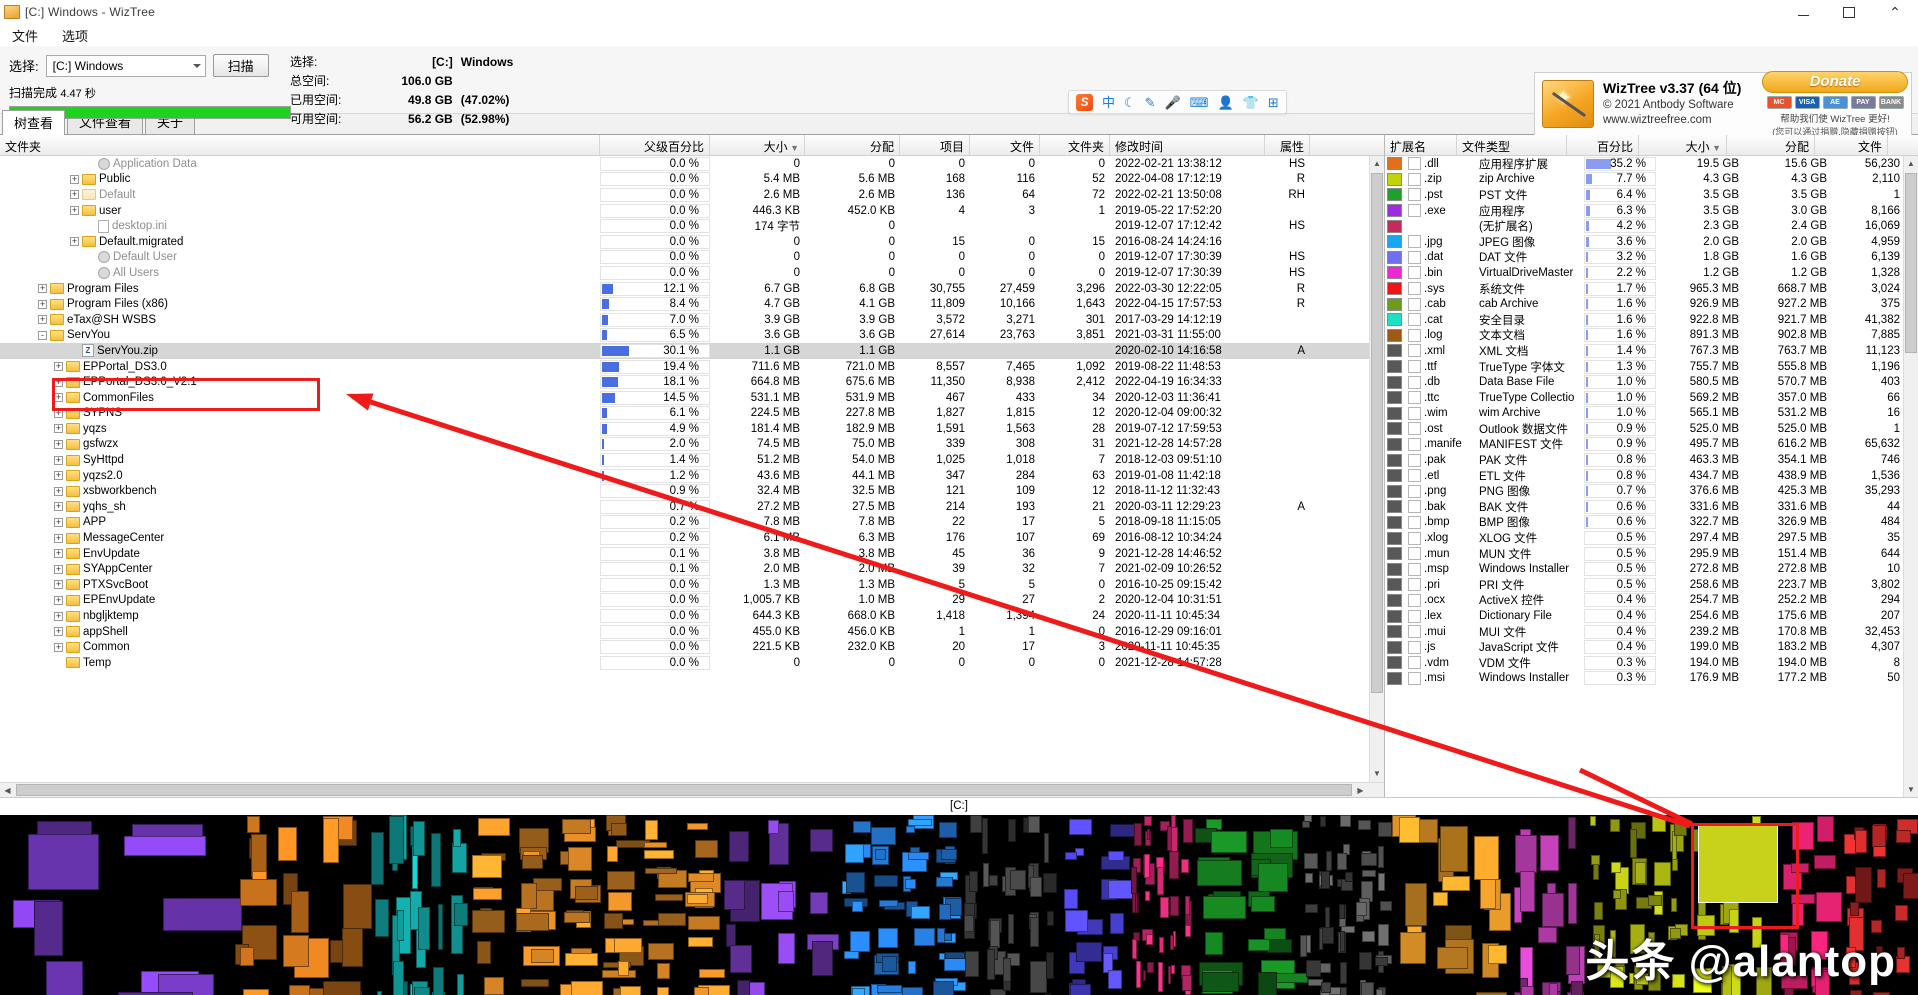 This screenshot has height=995, width=1918. I want to click on filetype-vscrollbar: ▲ ▼, so click(1910, 476).